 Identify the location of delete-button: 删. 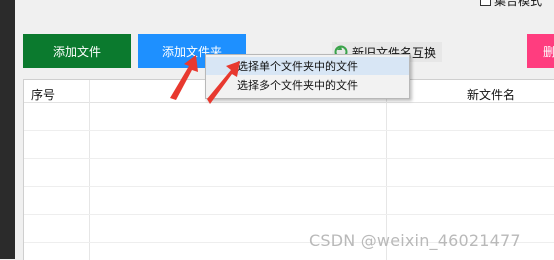
(540, 51).